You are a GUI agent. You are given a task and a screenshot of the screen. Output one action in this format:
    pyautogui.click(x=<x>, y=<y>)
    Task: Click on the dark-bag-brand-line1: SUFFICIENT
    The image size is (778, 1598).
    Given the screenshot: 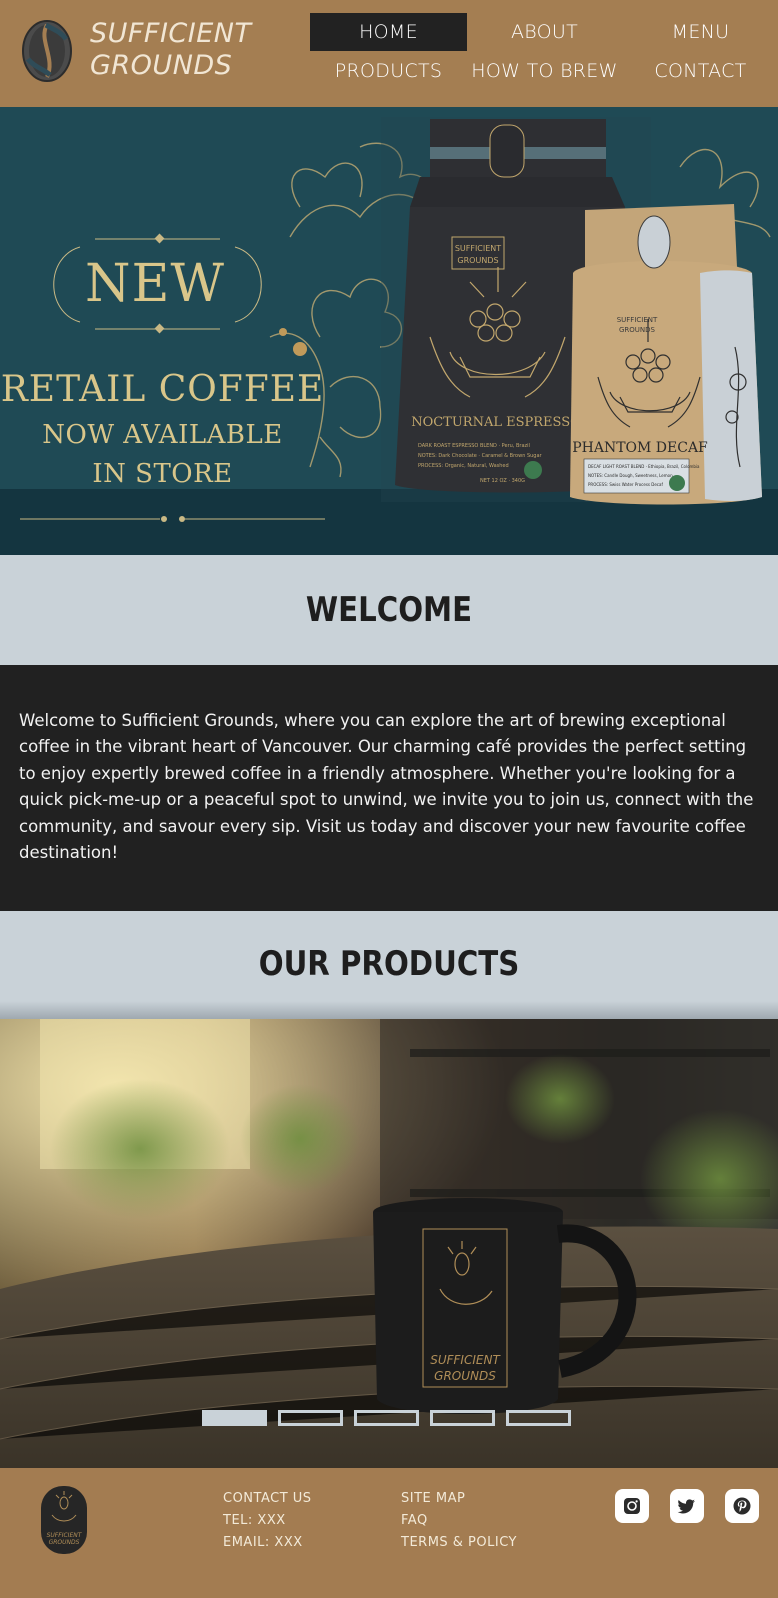 What is the action you would take?
    pyautogui.click(x=478, y=248)
    